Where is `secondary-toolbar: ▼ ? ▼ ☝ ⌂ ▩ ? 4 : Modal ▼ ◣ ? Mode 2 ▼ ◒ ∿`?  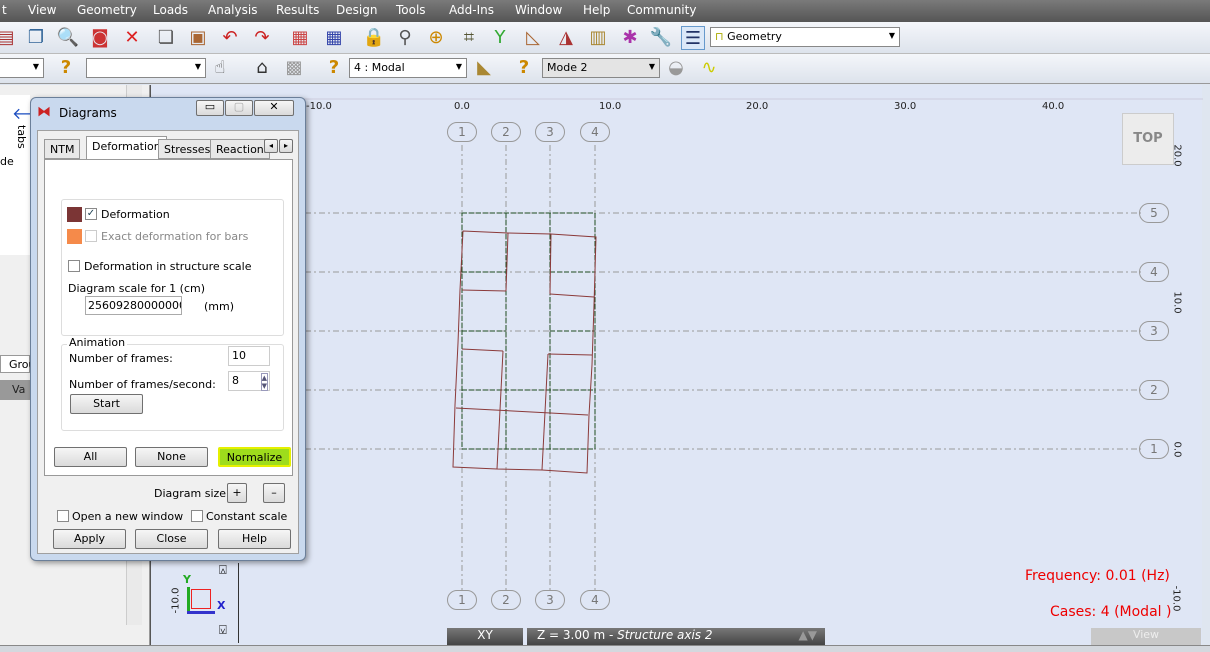 secondary-toolbar: ▼ ? ▼ ☝ ⌂ ▩ ? 4 : Modal ▼ ◣ ? Mode 2 ▼ ◒ ∿ is located at coordinates (605, 69).